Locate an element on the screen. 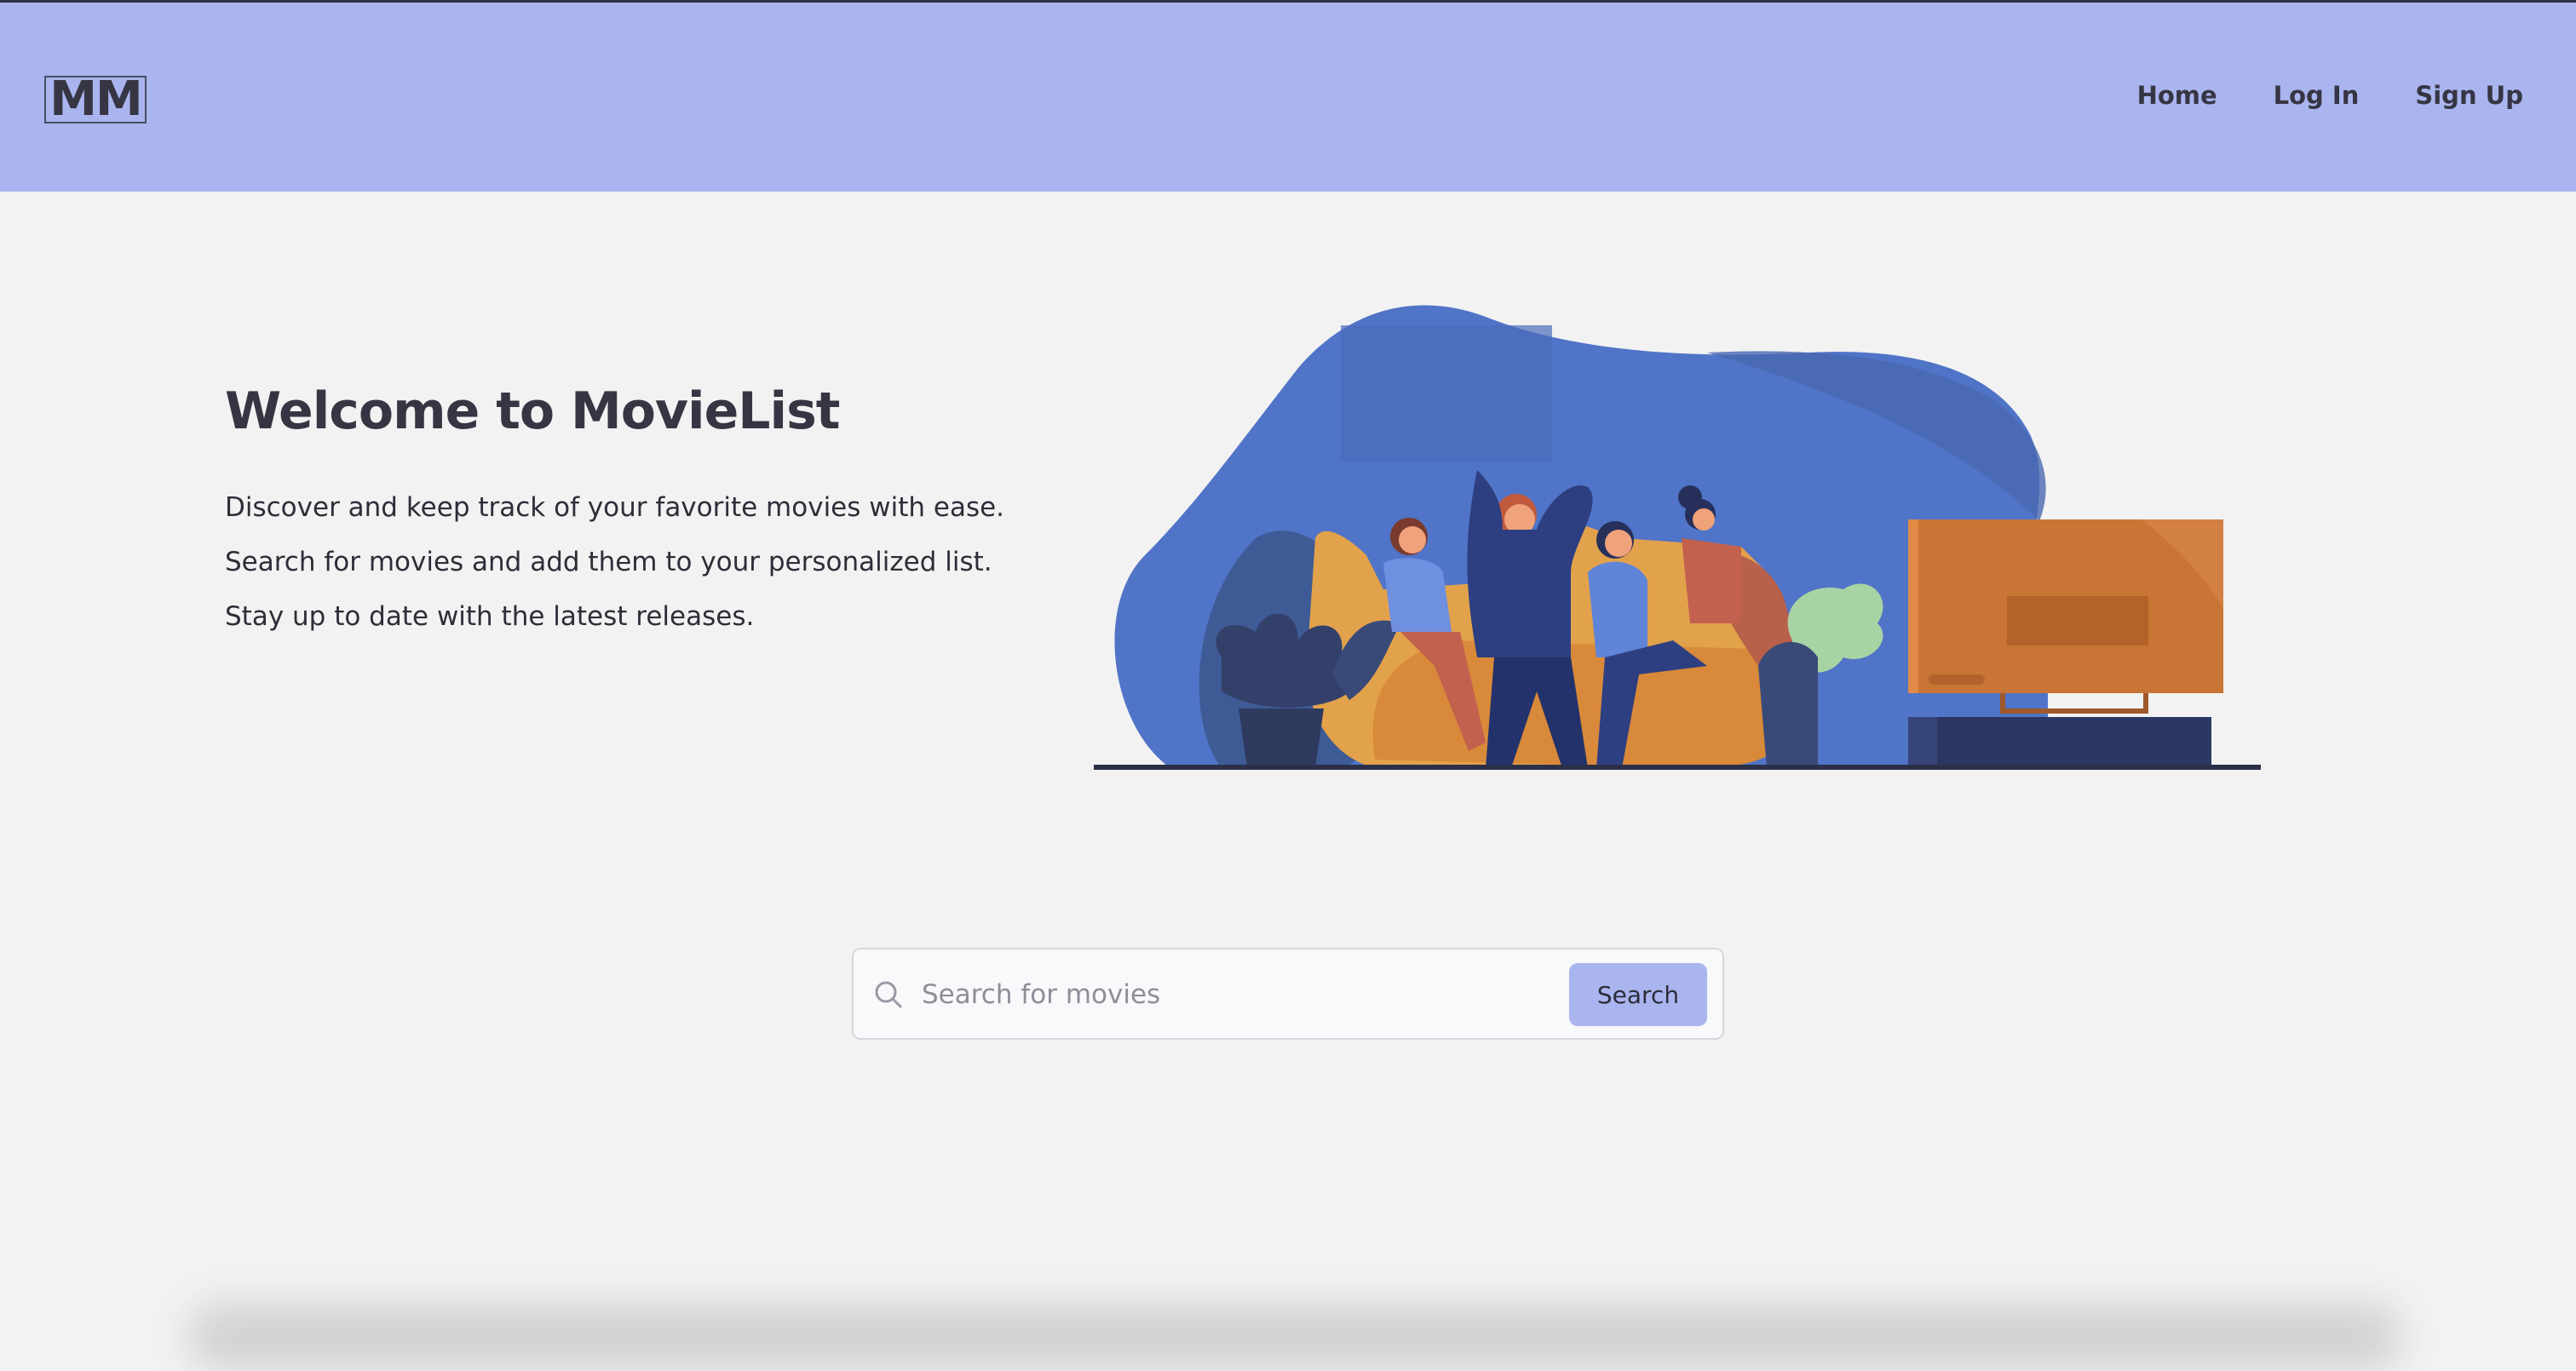  page-title: Welcome to MovieList is located at coordinates (533, 411).